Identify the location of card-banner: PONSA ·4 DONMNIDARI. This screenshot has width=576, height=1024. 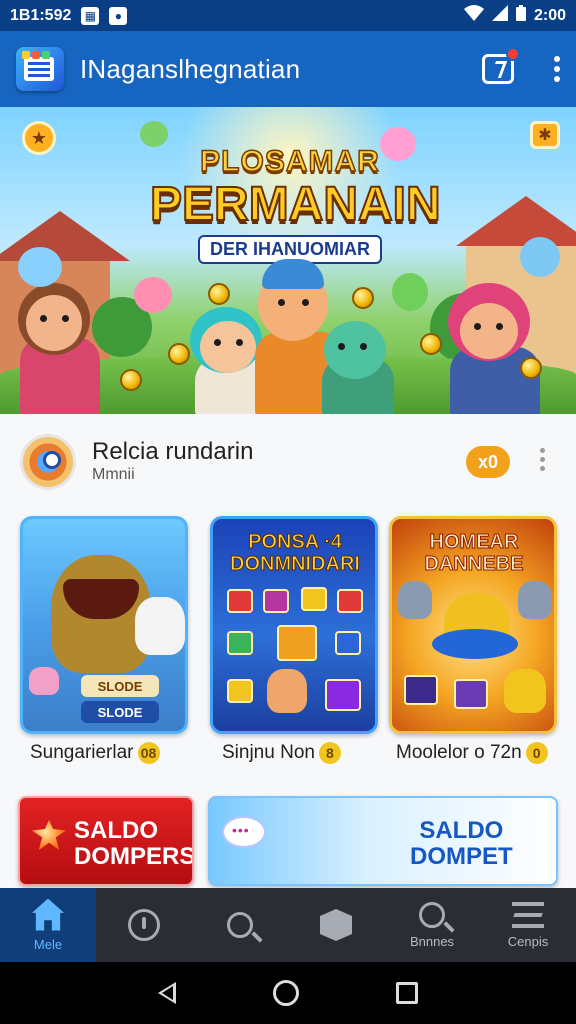
(295, 553).